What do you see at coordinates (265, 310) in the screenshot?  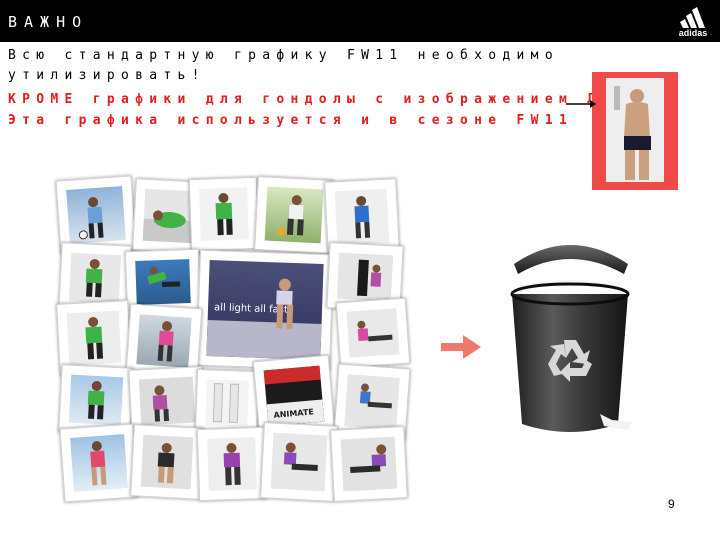 I see `collage-photo-large: all light all fast` at bounding box center [265, 310].